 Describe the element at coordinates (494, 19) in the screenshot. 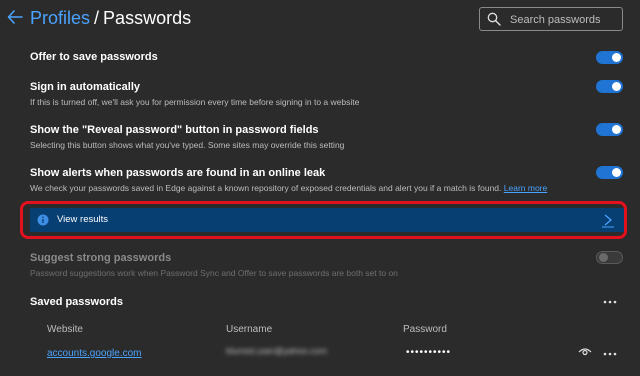

I see `search-icon` at that location.